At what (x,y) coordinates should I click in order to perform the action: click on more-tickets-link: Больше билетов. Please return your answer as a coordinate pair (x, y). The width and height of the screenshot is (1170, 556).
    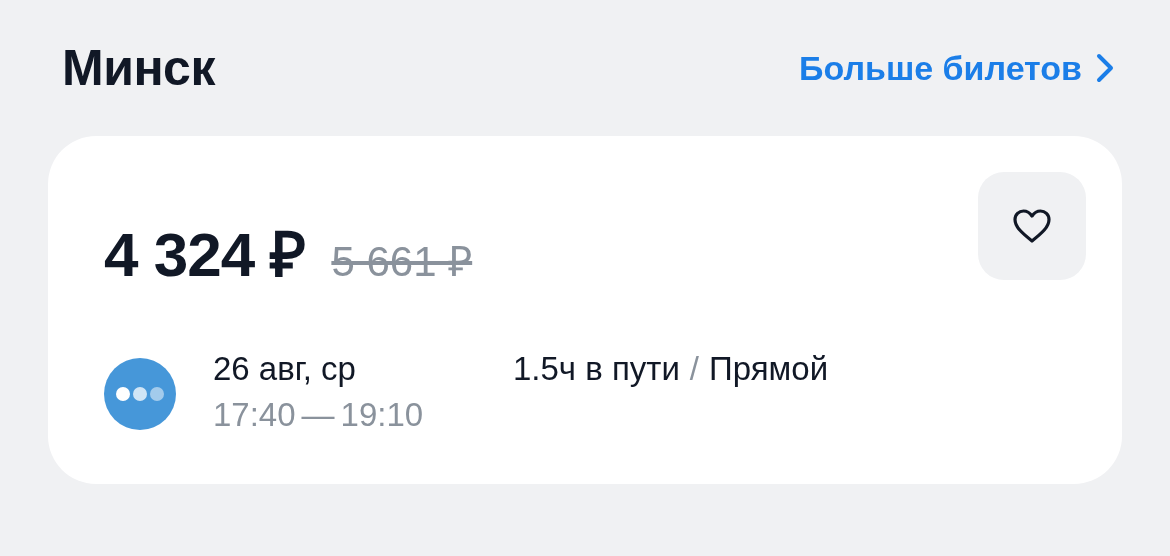
    Looking at the image, I should click on (956, 68).